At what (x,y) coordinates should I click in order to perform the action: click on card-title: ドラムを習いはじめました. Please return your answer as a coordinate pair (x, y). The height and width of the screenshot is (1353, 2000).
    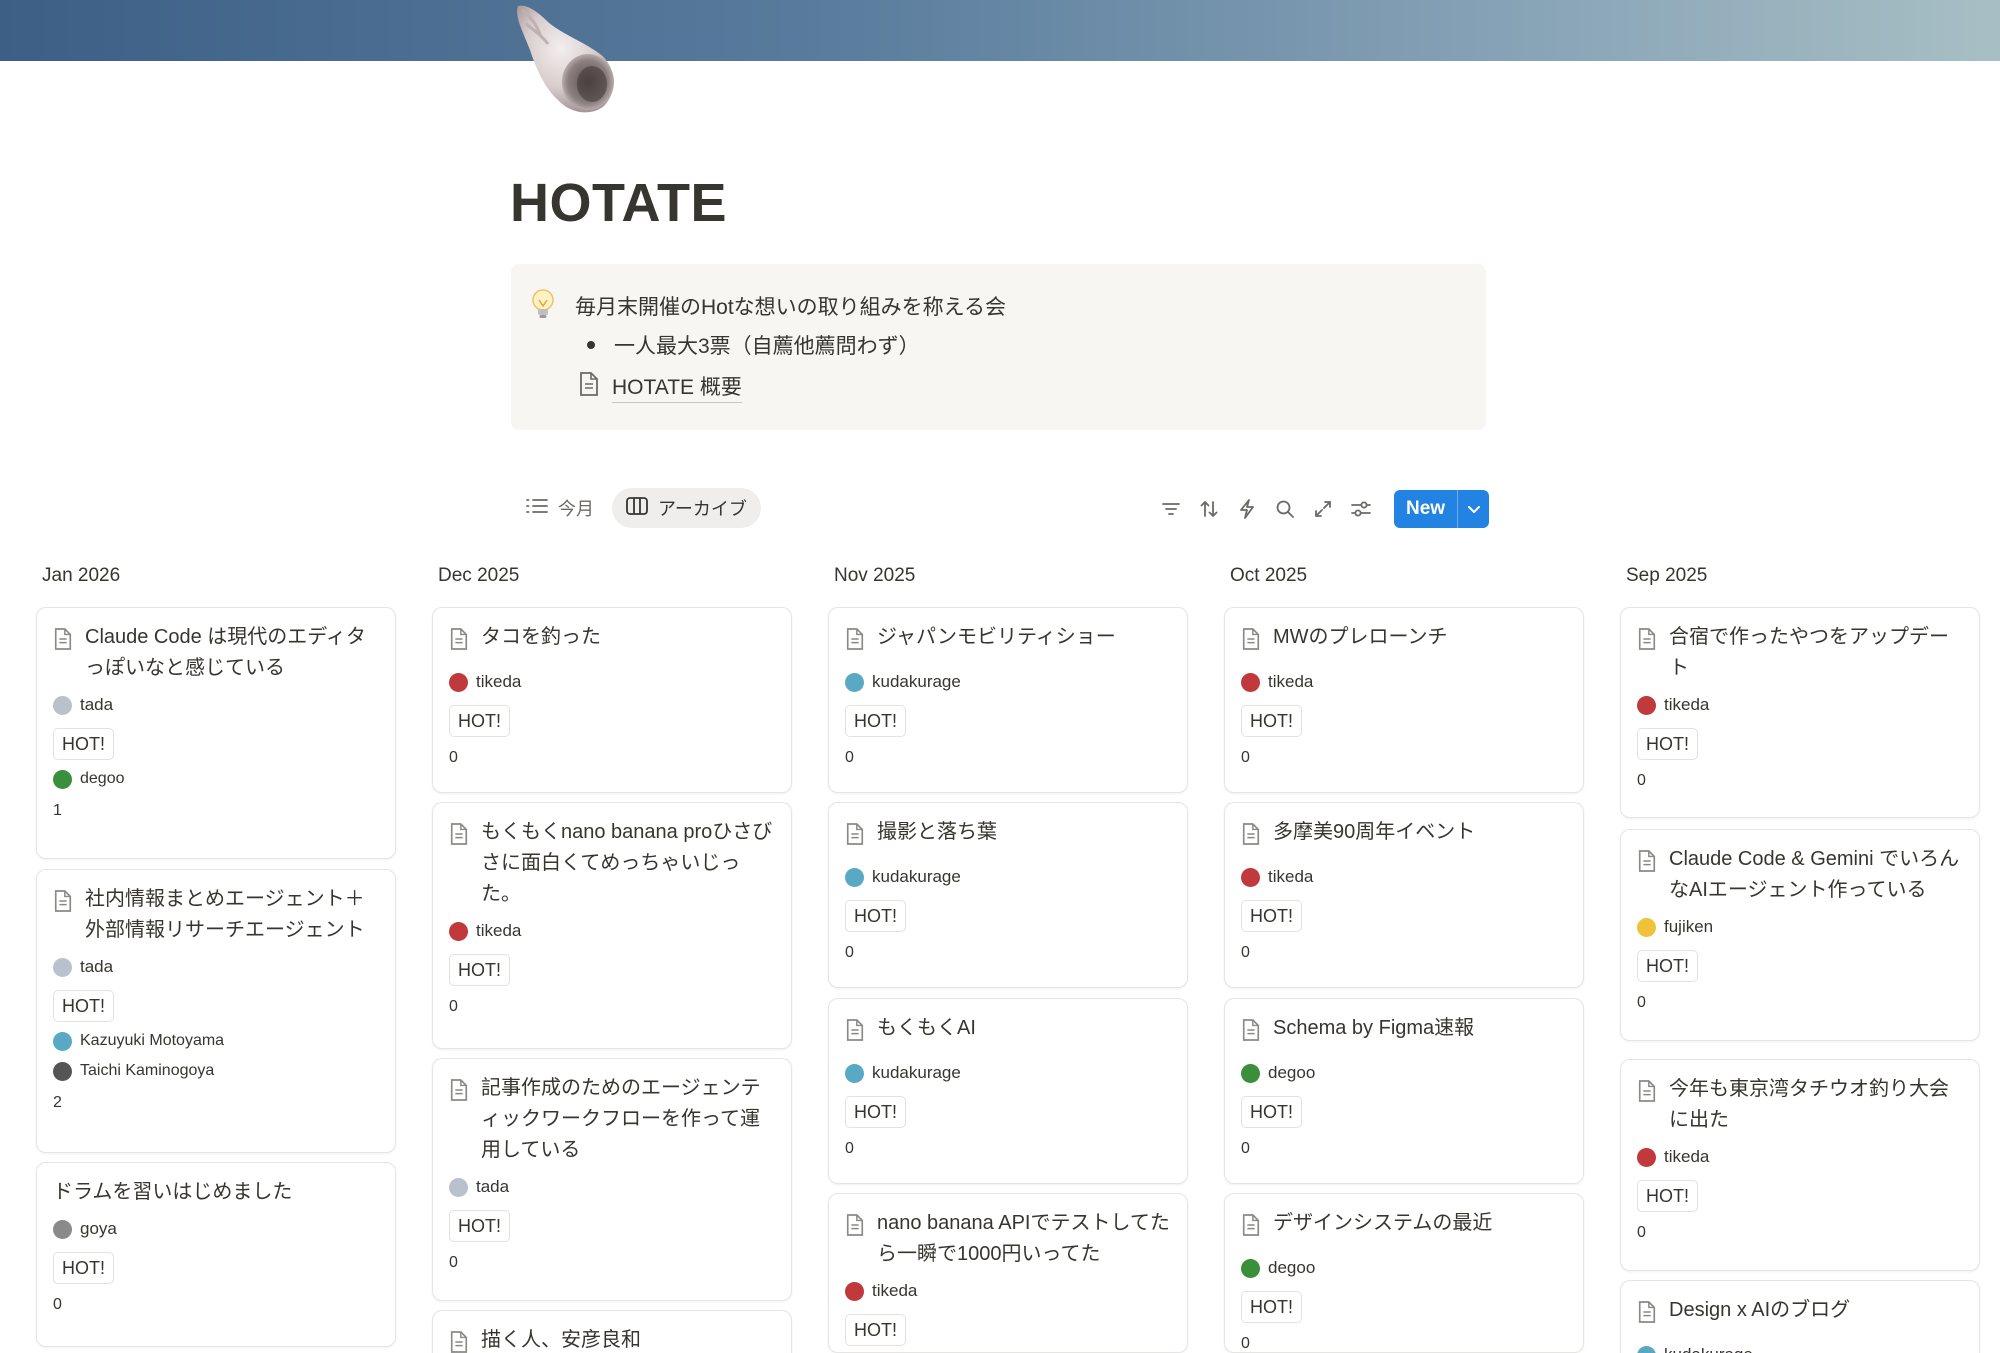
    Looking at the image, I should click on (216, 1192).